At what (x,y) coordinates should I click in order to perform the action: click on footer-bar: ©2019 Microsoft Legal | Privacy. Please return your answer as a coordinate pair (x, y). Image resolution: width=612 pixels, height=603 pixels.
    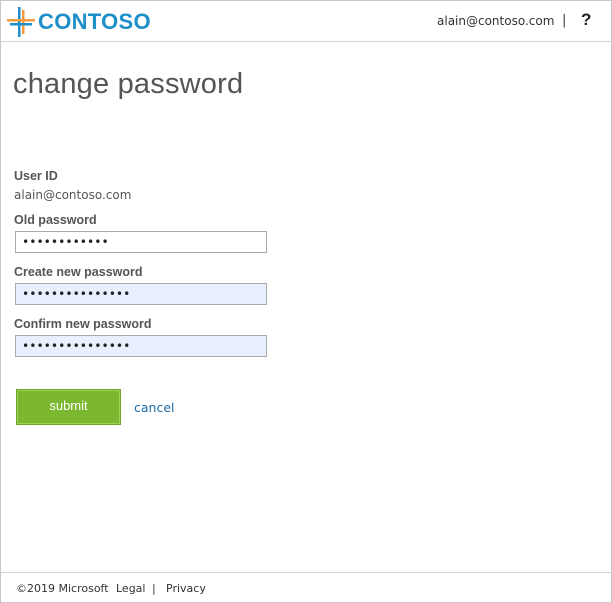
    Looking at the image, I should click on (306, 587).